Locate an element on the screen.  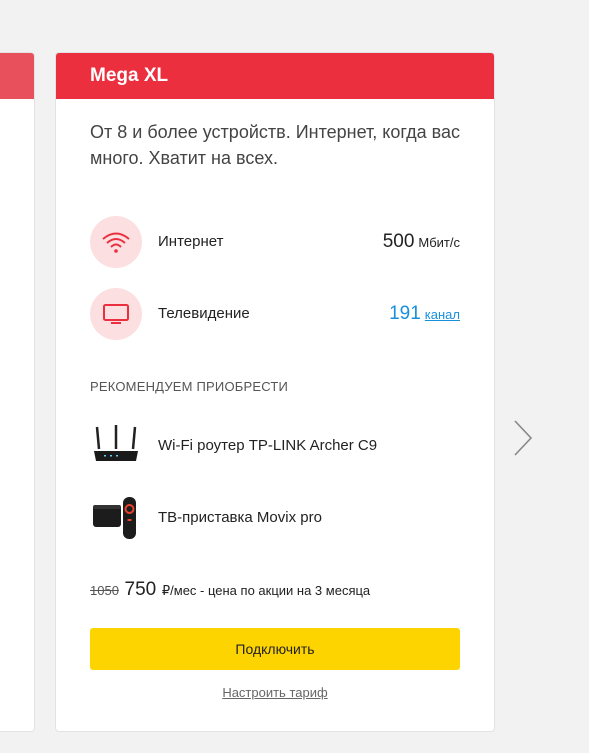
internet-speed: 500 Мбит/с is located at coordinates (421, 242).